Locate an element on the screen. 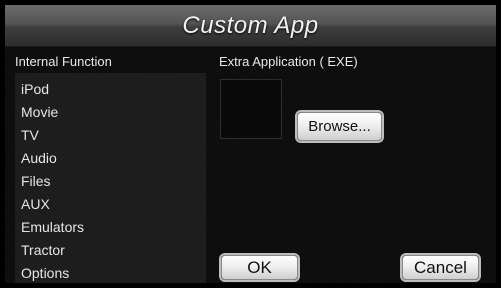 This screenshot has height=288, width=501. list-item-audio: Audio is located at coordinates (39, 158).